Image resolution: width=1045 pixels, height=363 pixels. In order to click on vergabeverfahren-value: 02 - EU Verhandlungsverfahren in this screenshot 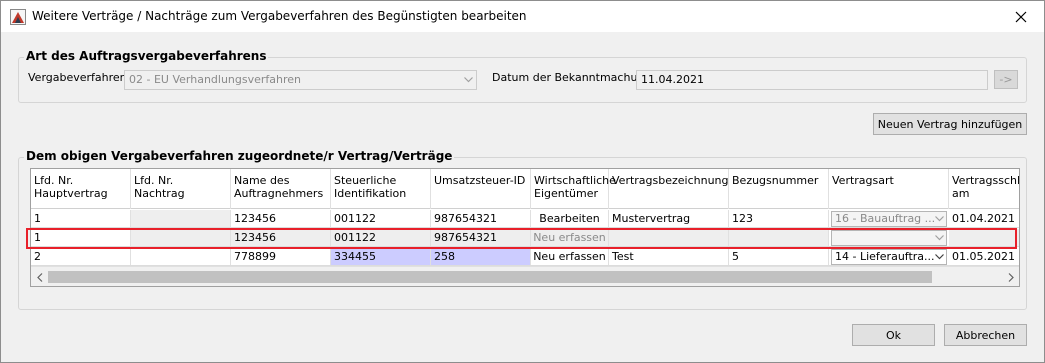, I will do `click(215, 79)`.